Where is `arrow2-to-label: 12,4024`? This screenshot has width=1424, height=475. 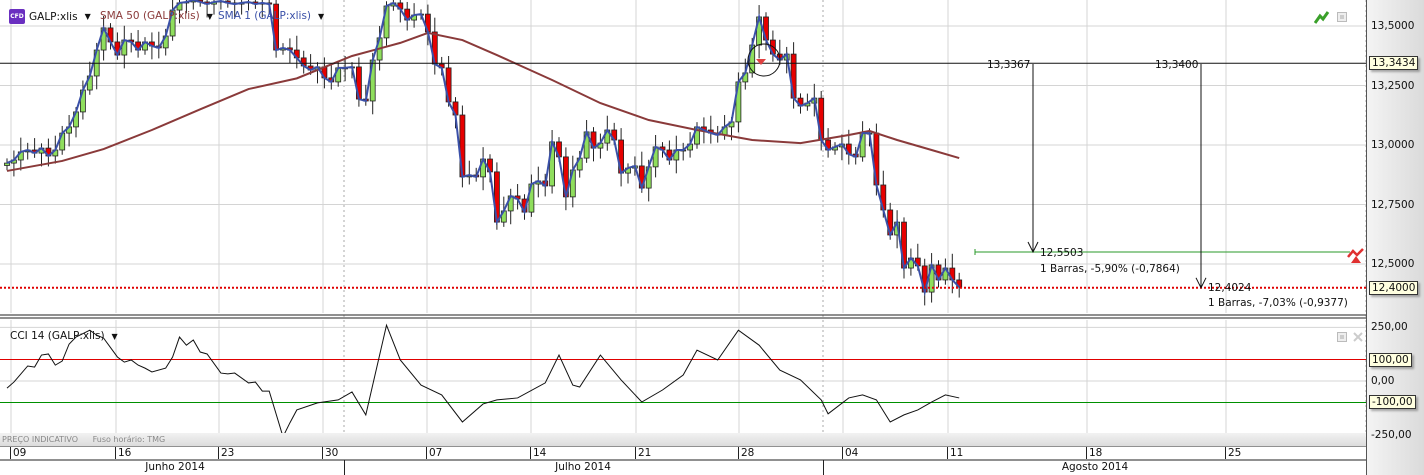 arrow2-to-label: 12,4024 is located at coordinates (1230, 288).